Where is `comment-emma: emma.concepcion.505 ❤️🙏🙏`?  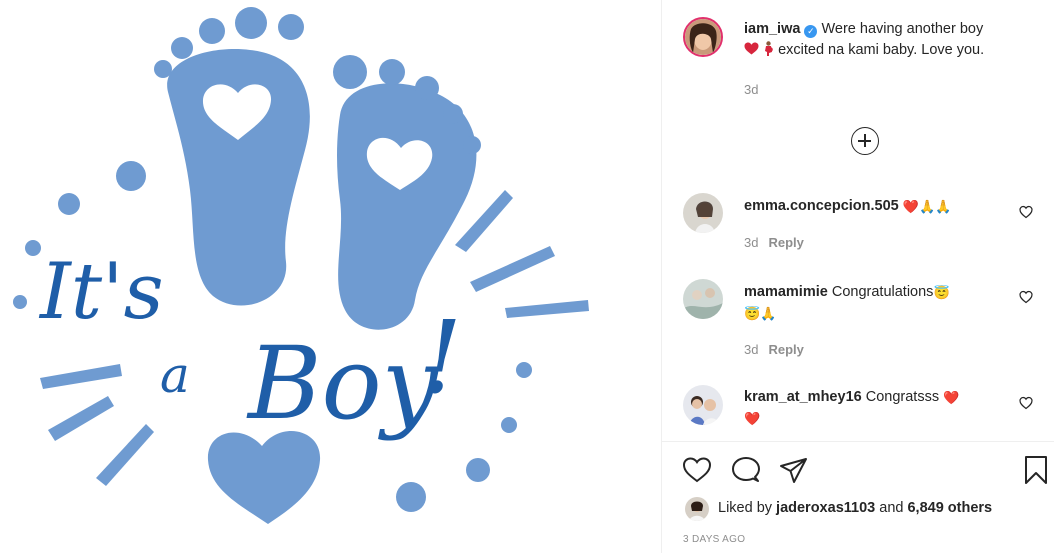
comment-emma: emma.concepcion.505 ❤️🙏🙏 is located at coordinates (874, 206).